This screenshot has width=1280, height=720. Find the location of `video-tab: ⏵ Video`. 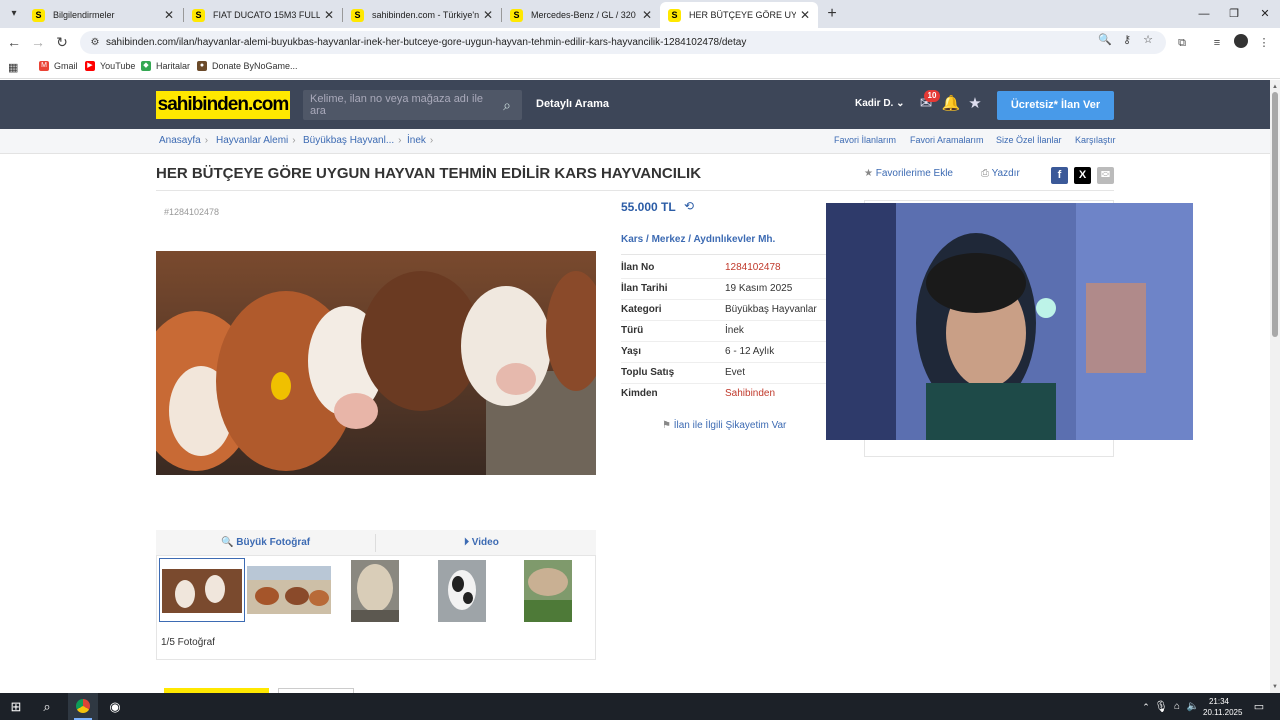

video-tab: ⏵ Video is located at coordinates (481, 542).